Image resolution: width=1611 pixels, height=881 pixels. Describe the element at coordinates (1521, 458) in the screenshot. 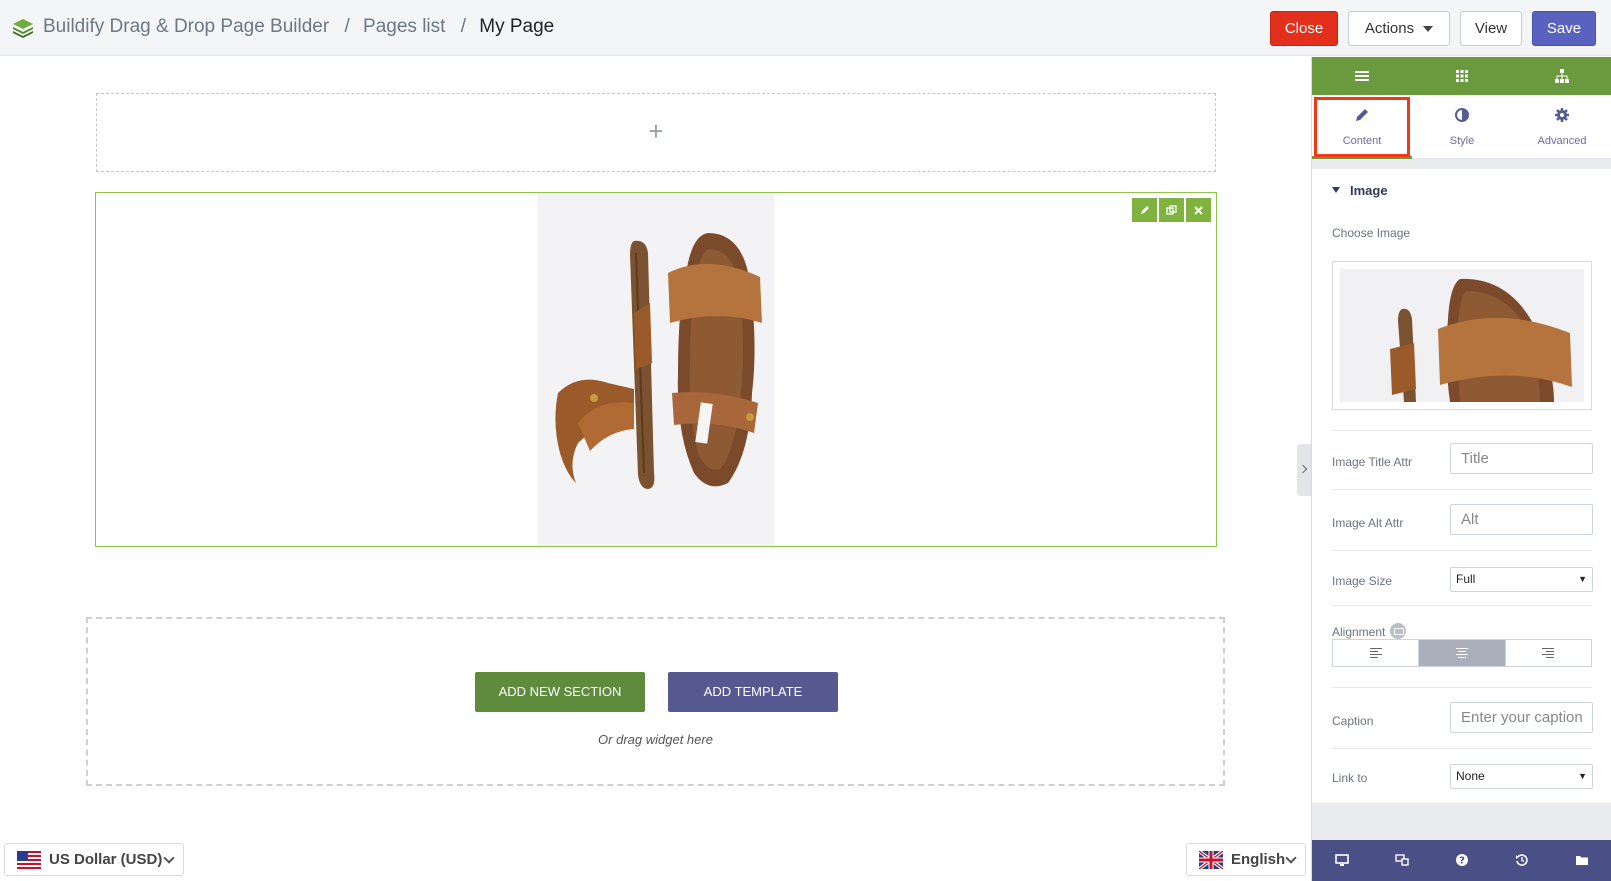

I see `image-title-attr-input: Title` at that location.